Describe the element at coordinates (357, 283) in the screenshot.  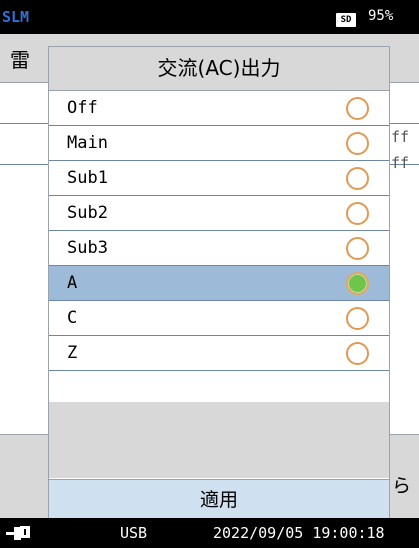
I see `radio-selected-icon` at that location.